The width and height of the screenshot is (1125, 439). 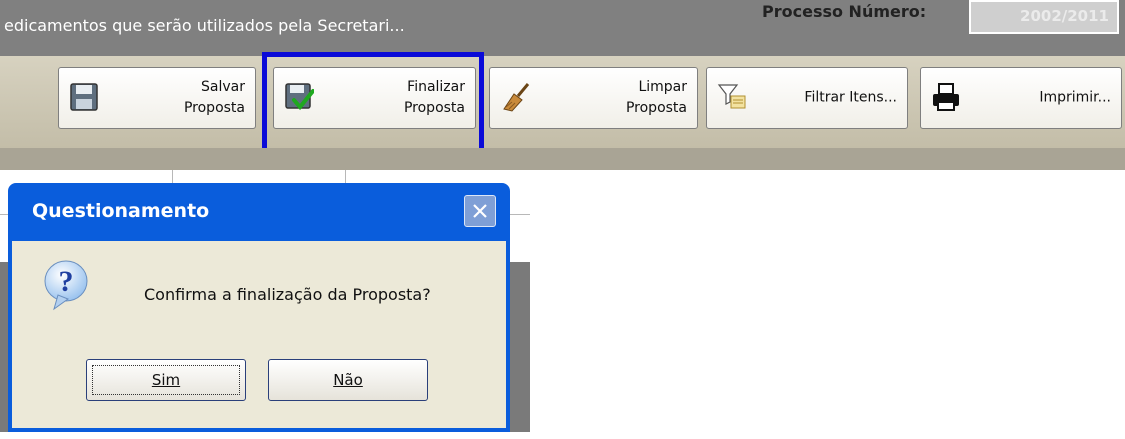 I want to click on no-button: Não, so click(x=348, y=380).